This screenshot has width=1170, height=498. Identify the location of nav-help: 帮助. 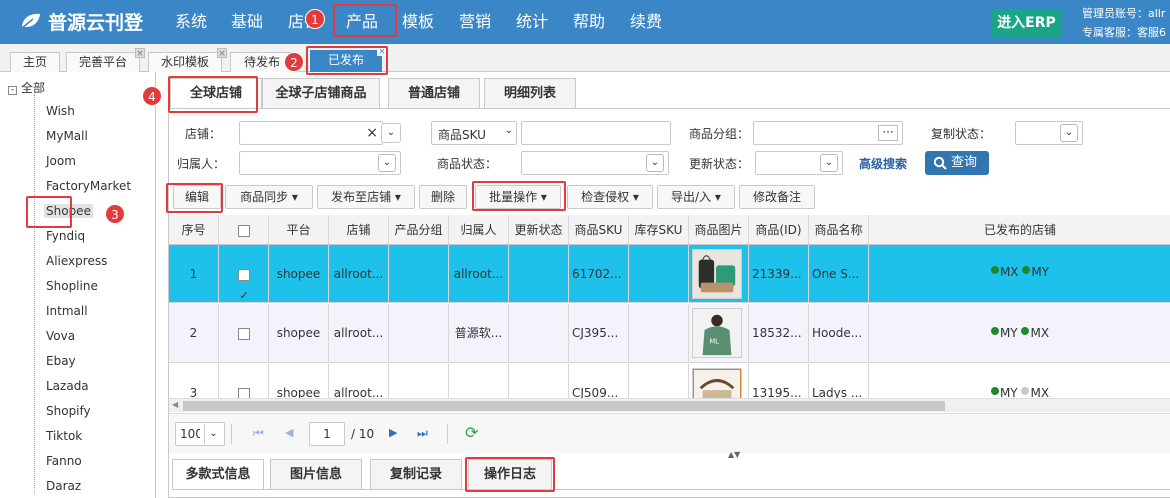
(589, 22).